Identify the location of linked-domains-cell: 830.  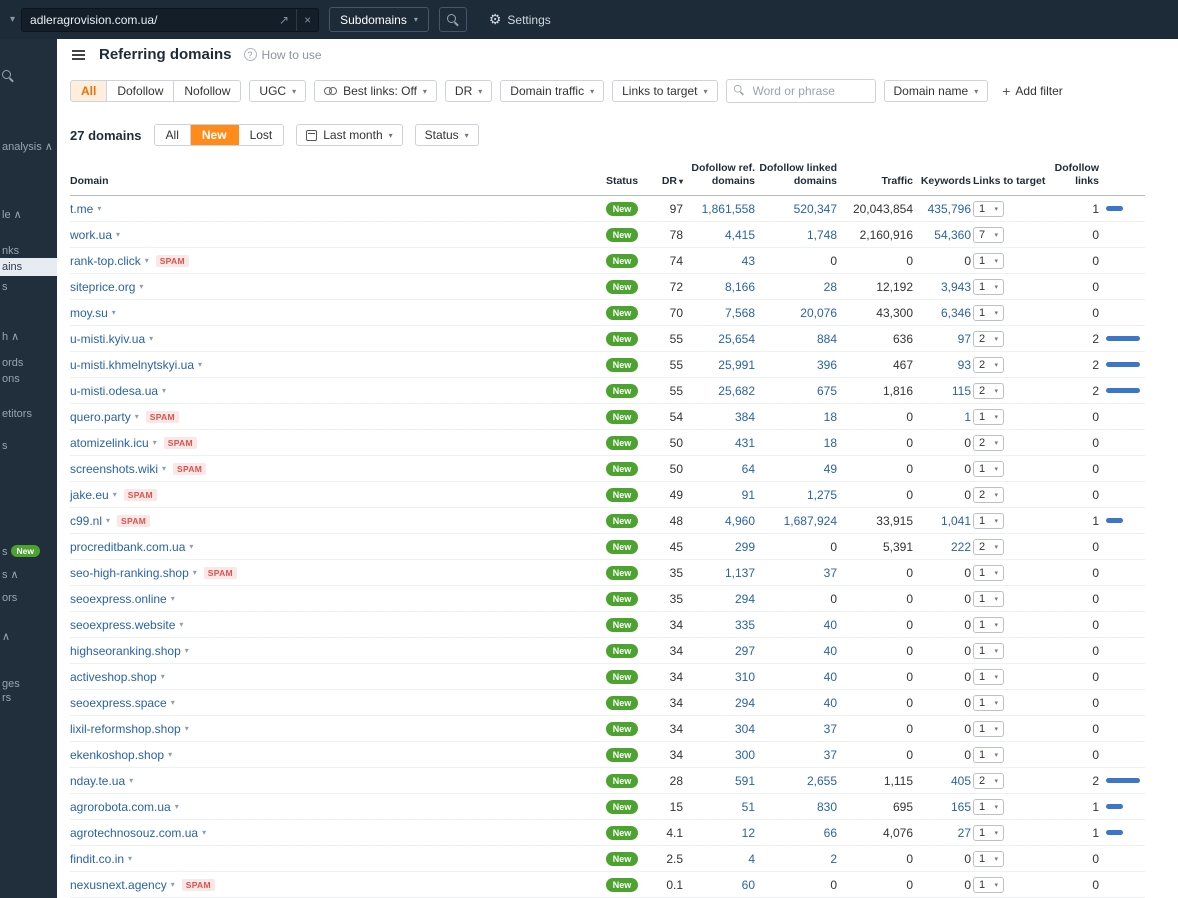
(796, 807).